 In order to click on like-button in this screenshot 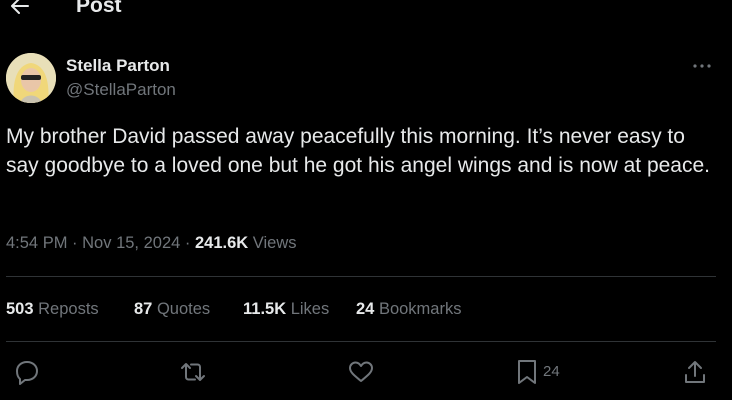, I will do `click(361, 372)`.